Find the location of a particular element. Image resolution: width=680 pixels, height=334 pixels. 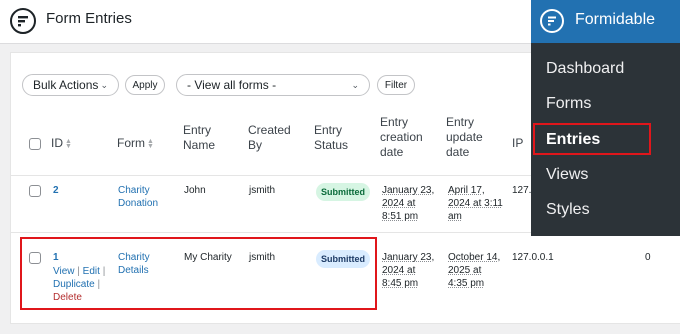

column-ip-label: IP is located at coordinates (518, 143).